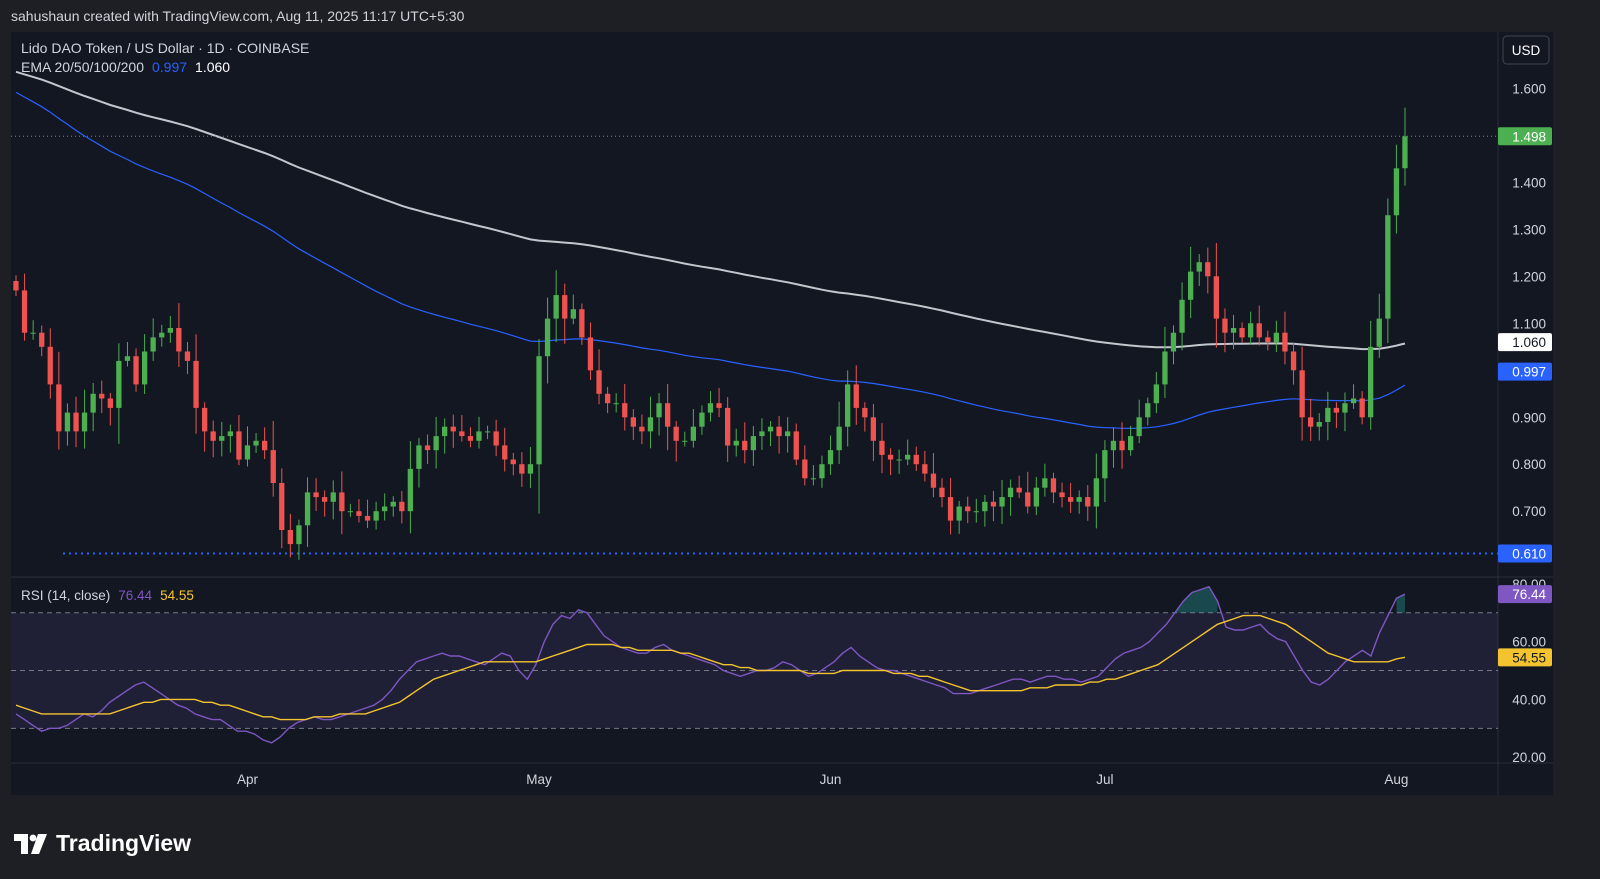  I want to click on price-tag: 1.498, so click(1525, 136).